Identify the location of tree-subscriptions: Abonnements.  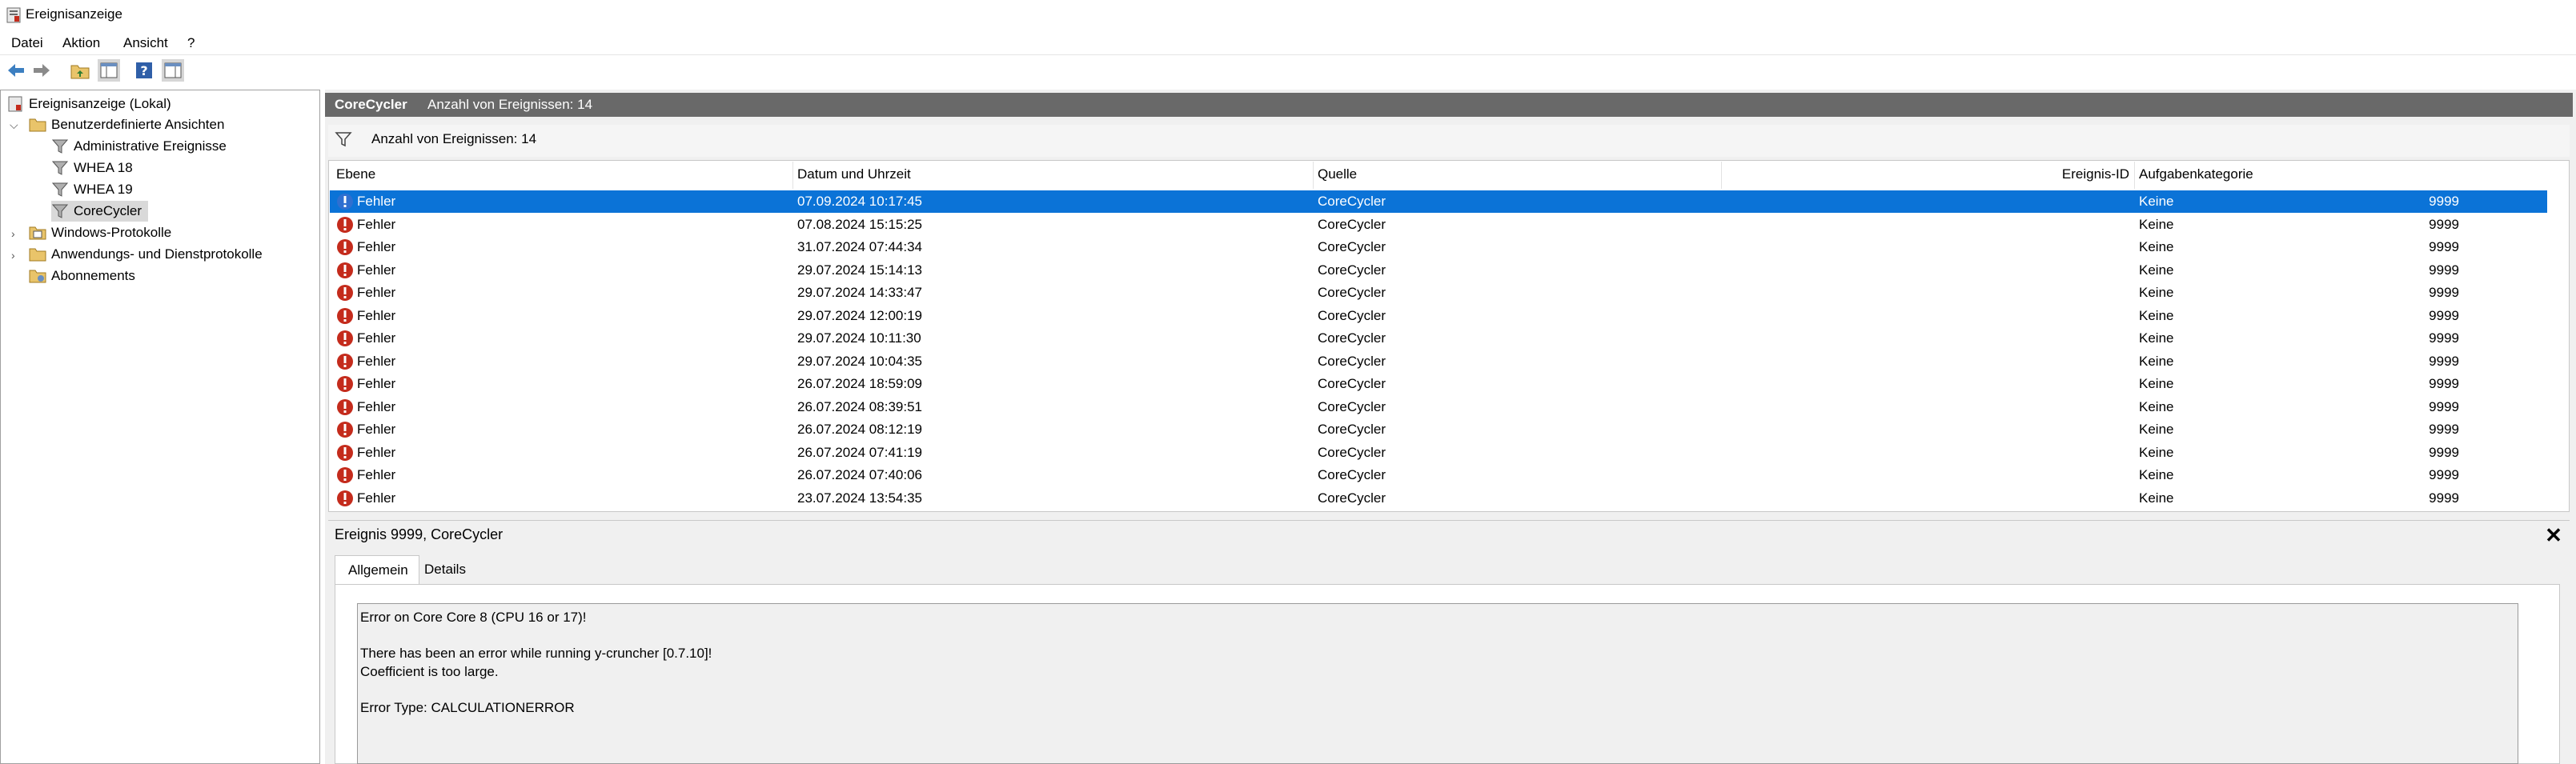
(82, 276).